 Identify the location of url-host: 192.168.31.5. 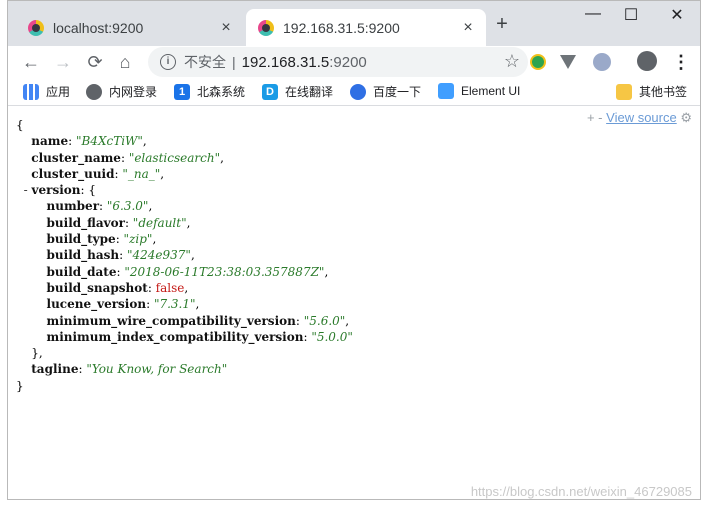
(285, 62).